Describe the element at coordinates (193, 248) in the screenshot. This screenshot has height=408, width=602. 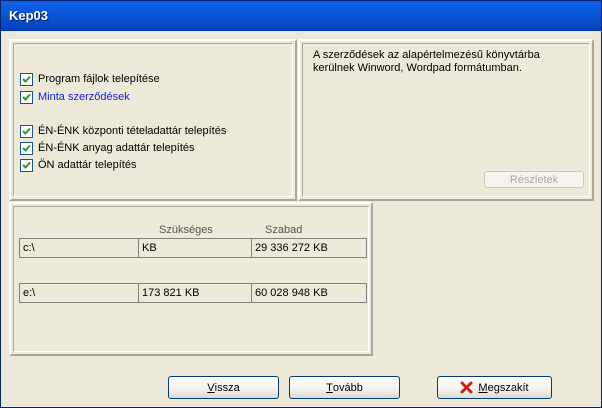
I see `table-row: c:\ KB 29 336 272 KB` at that location.